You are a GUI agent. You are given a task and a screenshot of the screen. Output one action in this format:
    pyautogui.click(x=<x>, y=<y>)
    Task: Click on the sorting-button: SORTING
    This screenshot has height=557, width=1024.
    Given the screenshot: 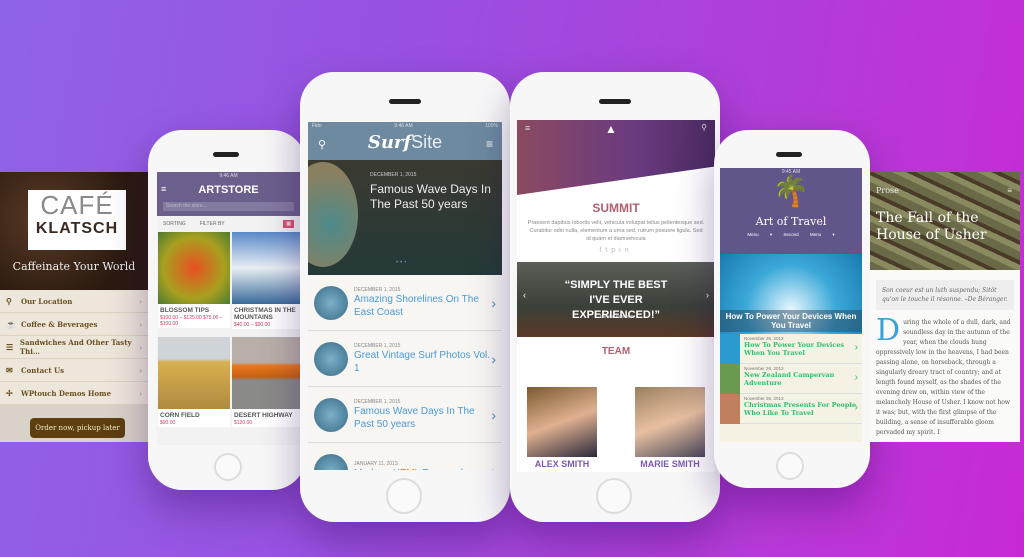 What is the action you would take?
    pyautogui.click(x=174, y=224)
    